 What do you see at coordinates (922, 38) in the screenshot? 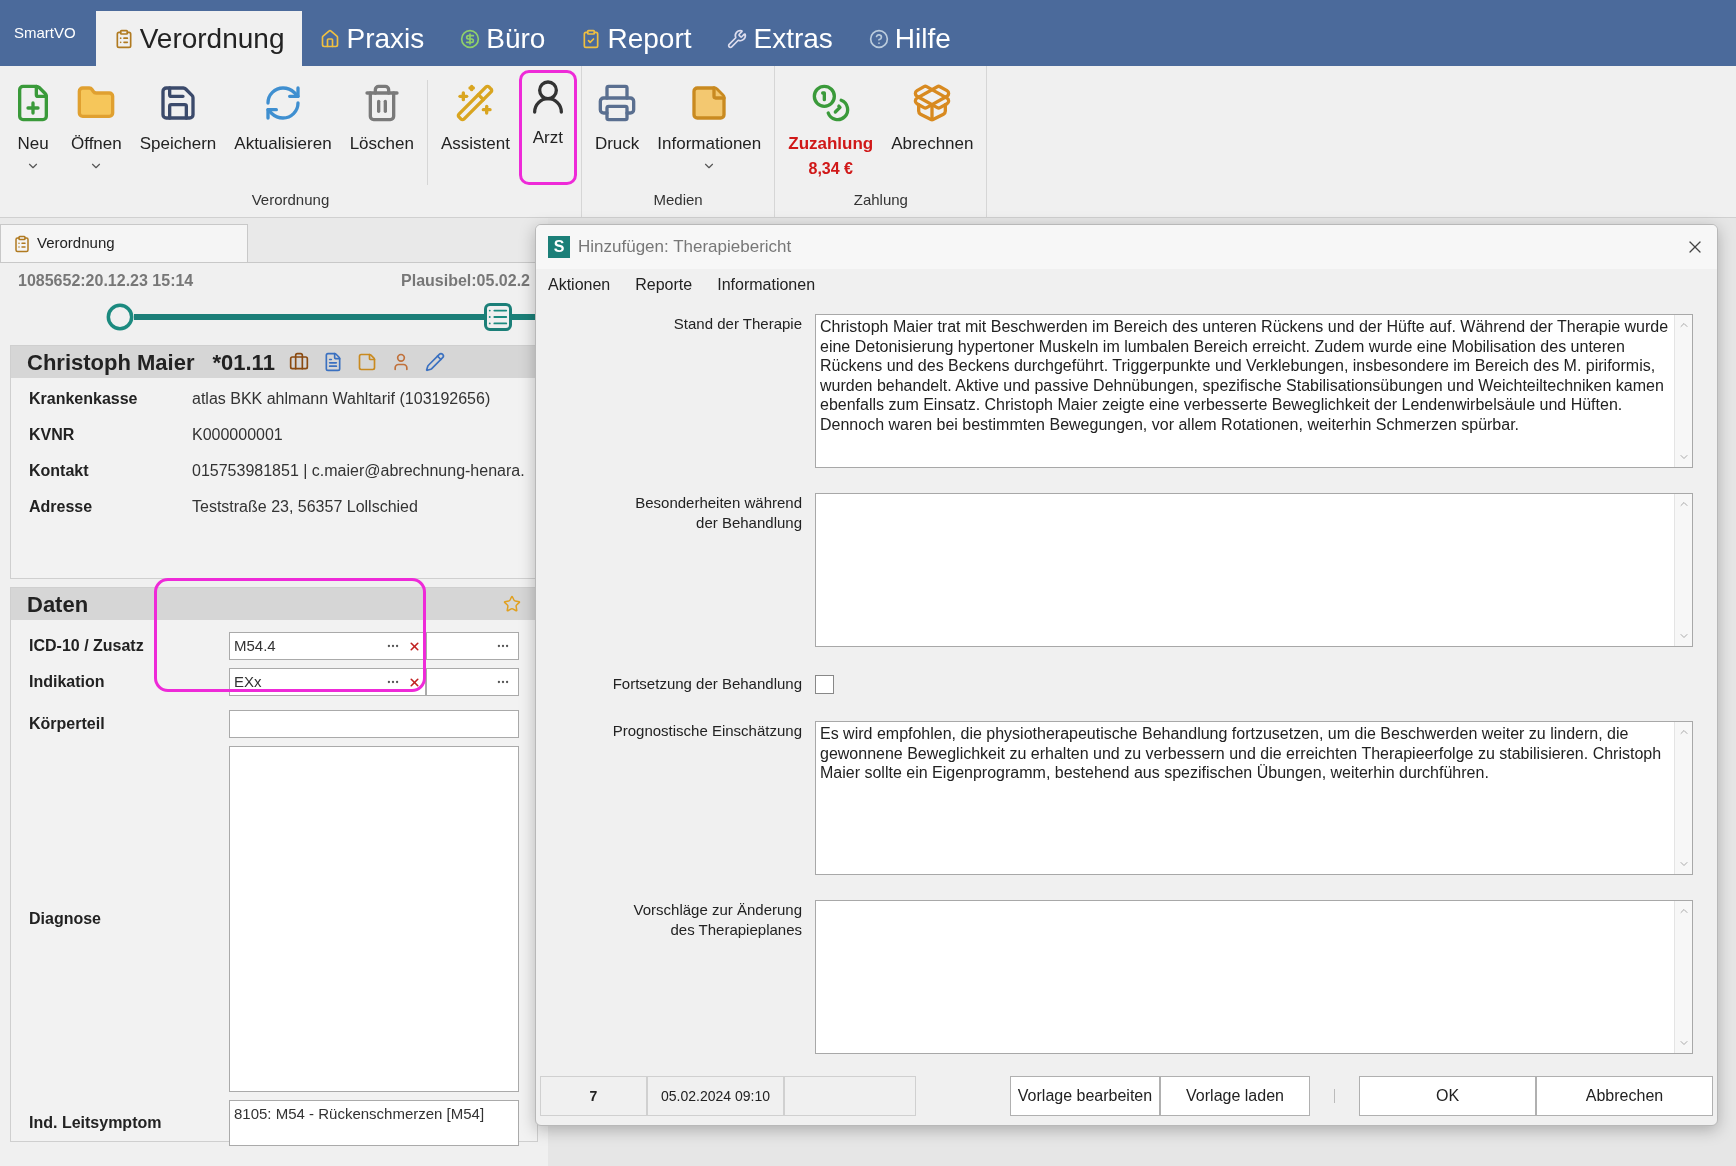
I see `tab-label: Hilfe` at bounding box center [922, 38].